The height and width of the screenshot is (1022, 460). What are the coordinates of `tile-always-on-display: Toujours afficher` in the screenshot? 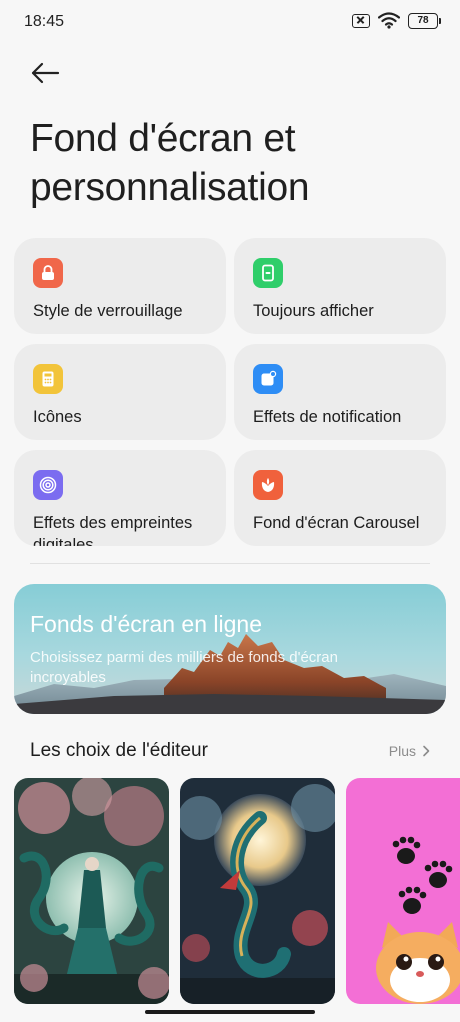 It's located at (340, 286).